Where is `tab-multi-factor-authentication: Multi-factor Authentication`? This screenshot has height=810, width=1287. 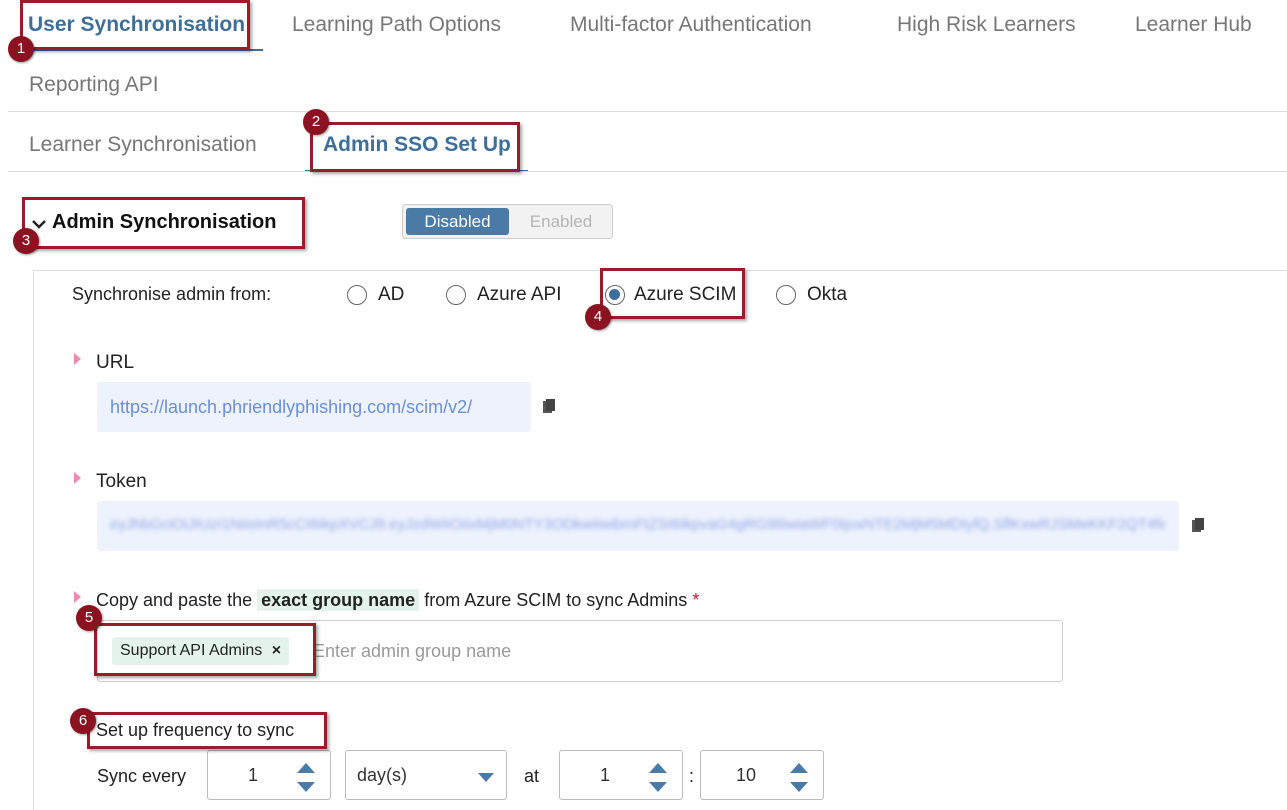 tab-multi-factor-authentication: Multi-factor Authentication is located at coordinates (691, 25).